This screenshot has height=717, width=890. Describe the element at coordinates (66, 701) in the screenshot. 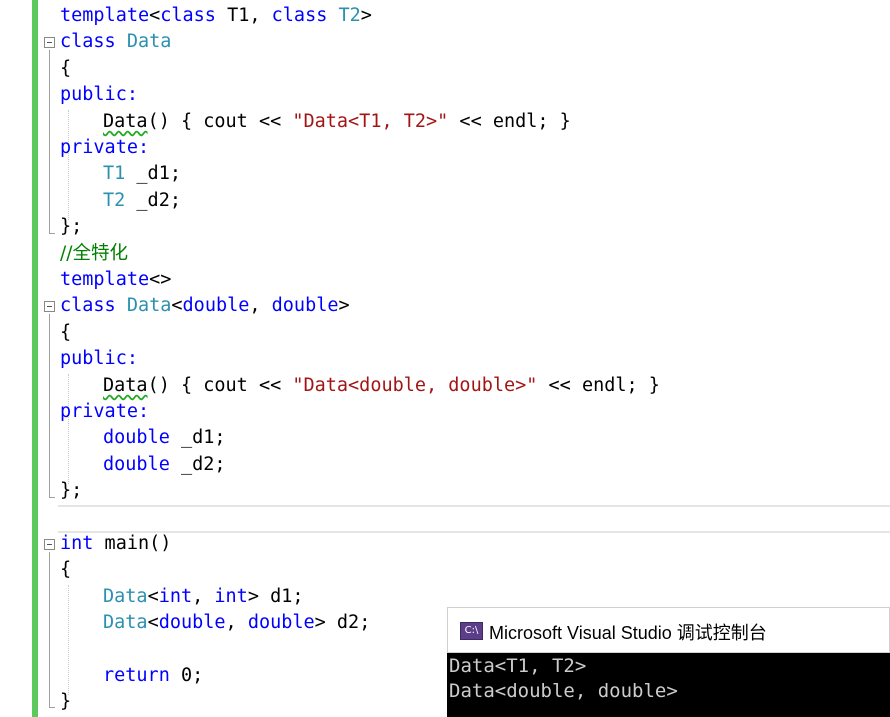

I see `code-line: }` at that location.